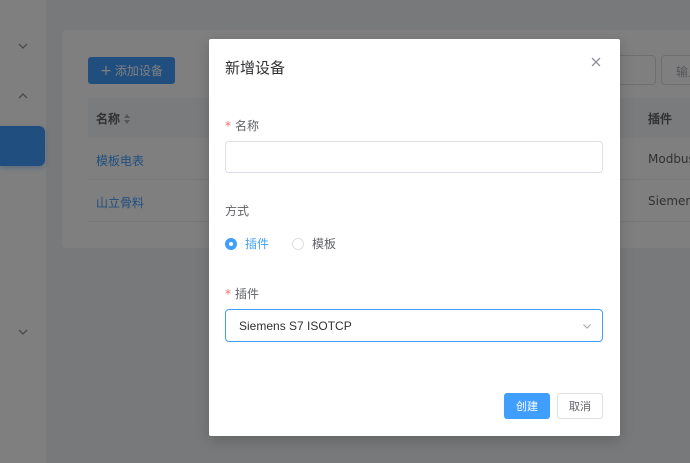 Image resolution: width=690 pixels, height=463 pixels. Describe the element at coordinates (414, 325) in the screenshot. I see `plugin-select: Siemens S7 ISOTCP` at that location.